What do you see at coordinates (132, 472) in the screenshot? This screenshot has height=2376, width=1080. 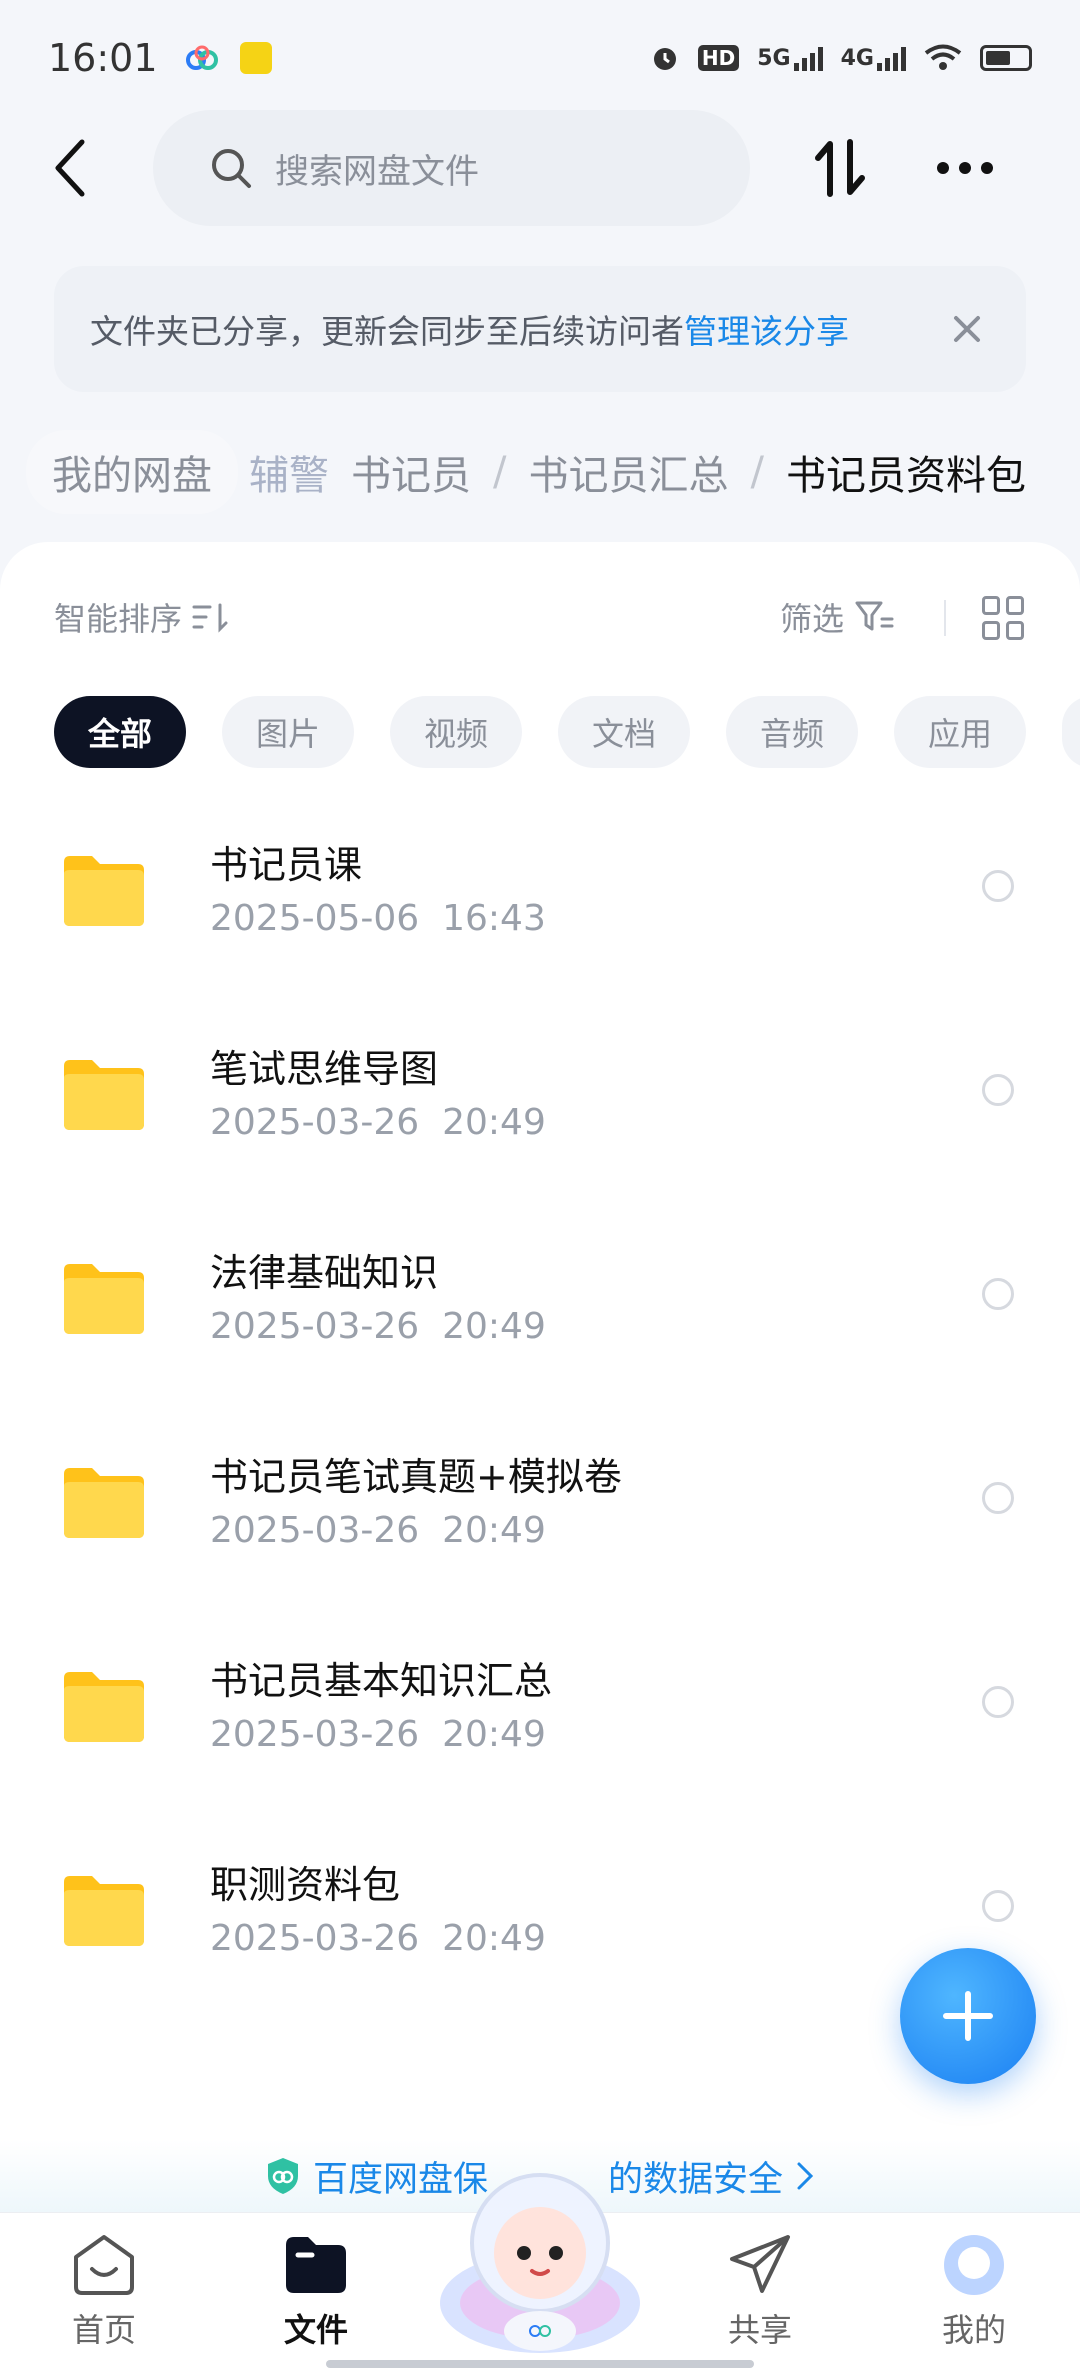 I see `breadcrumb-root: 我的网盘` at bounding box center [132, 472].